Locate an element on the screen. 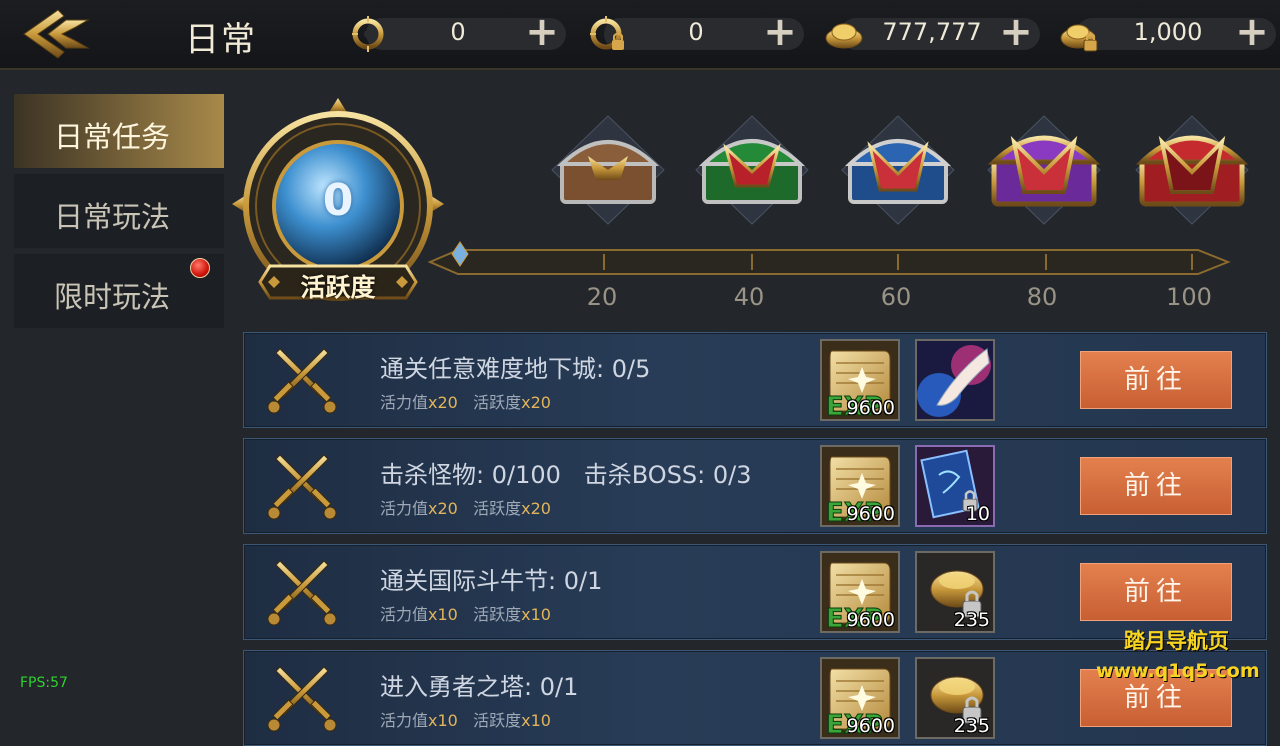  milestone-label: 60 is located at coordinates (896, 297).